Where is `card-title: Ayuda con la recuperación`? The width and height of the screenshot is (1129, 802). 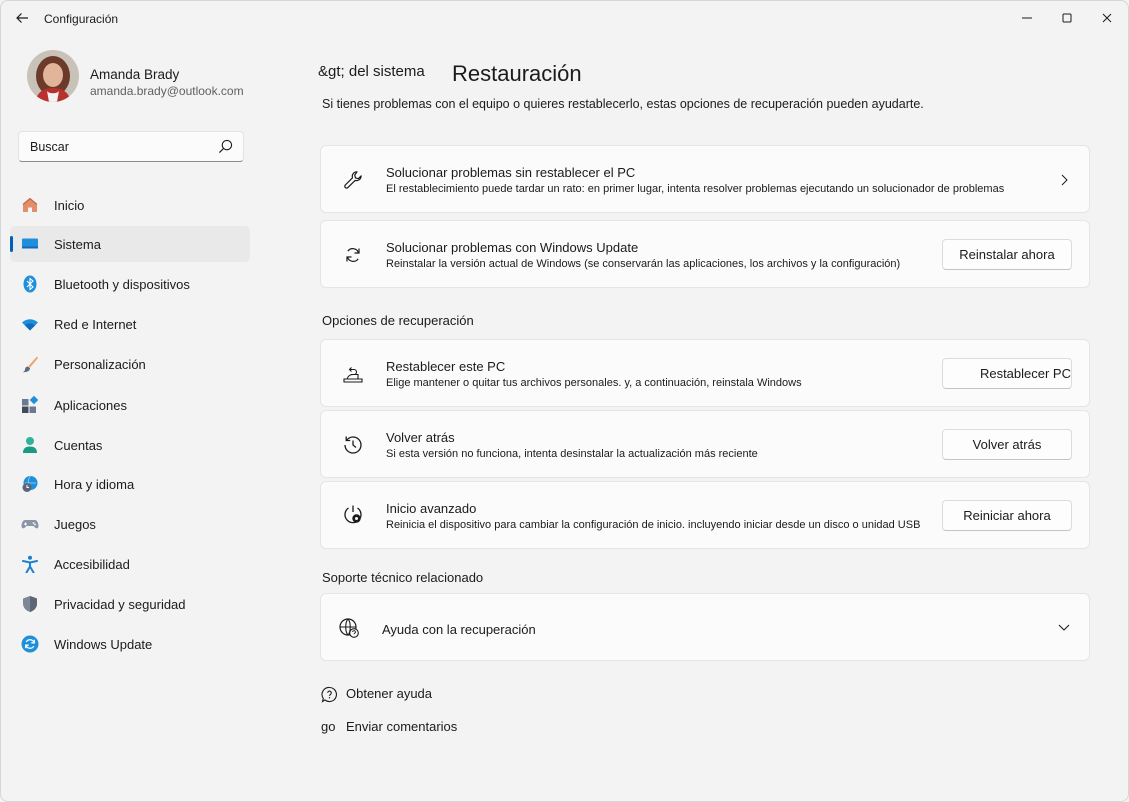
card-title: Ayuda con la recuperación is located at coordinates (459, 629).